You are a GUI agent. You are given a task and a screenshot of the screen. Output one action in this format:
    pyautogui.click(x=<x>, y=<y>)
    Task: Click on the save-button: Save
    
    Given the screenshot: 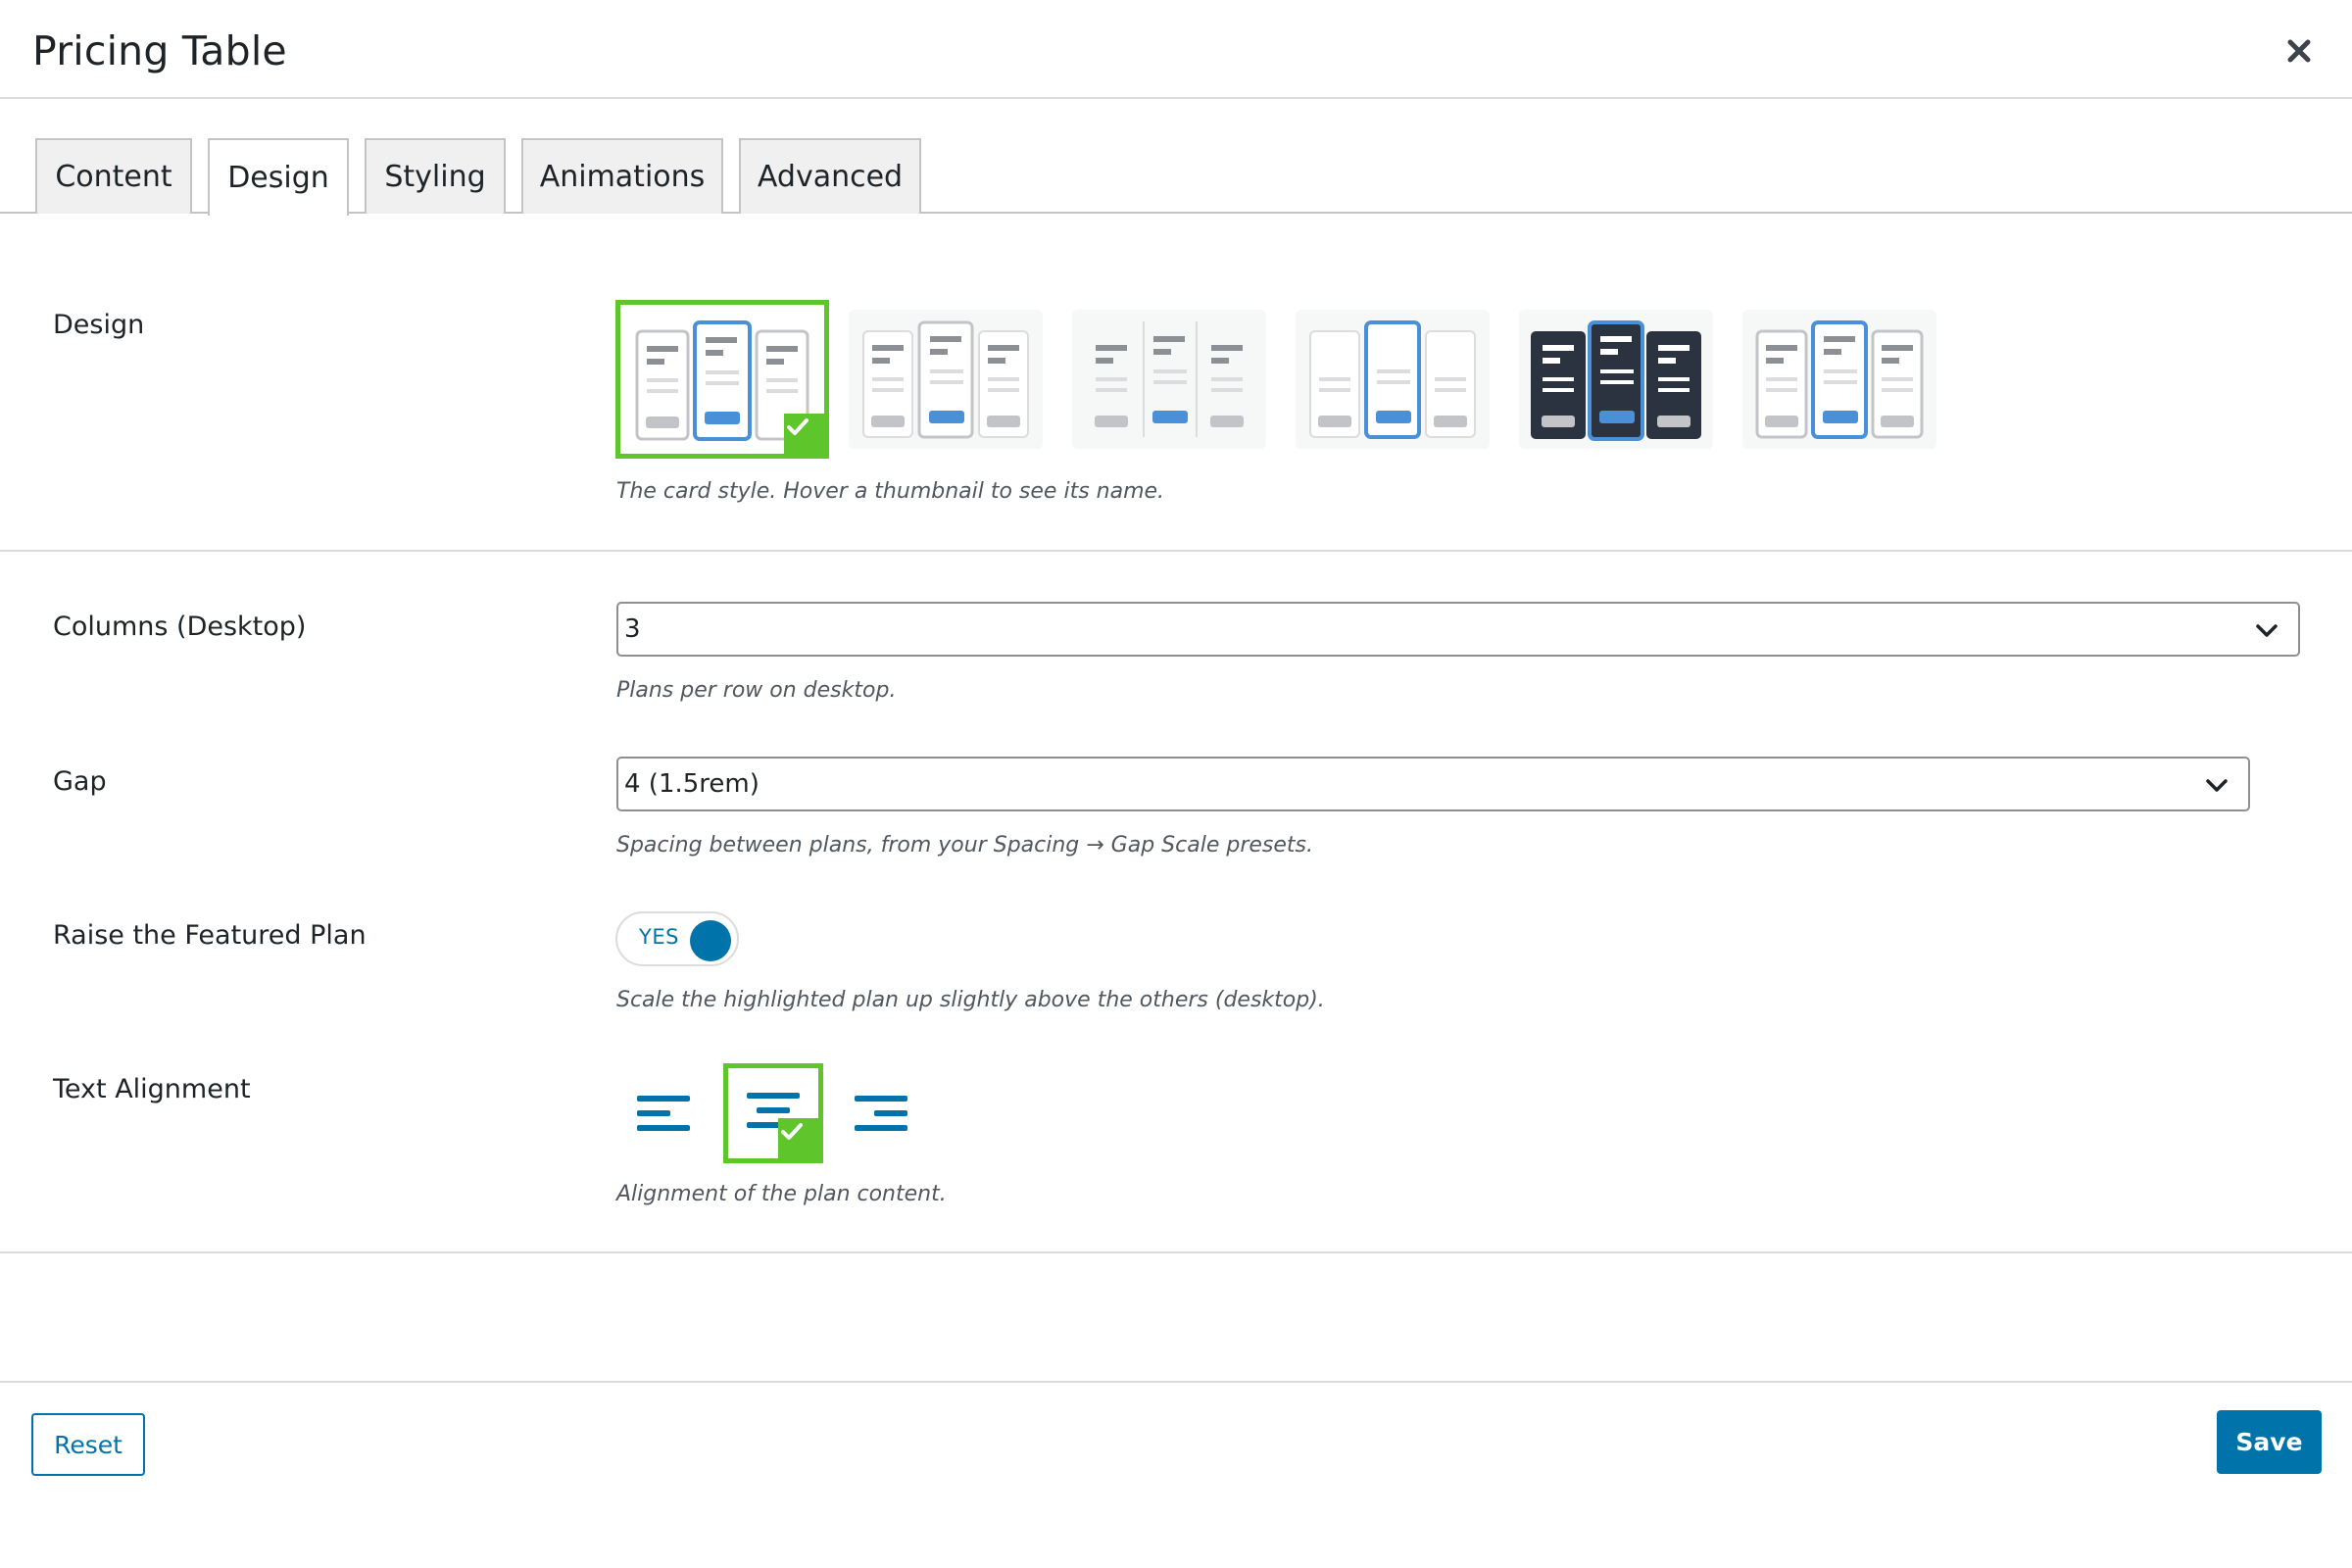 What is the action you would take?
    pyautogui.click(x=2269, y=1442)
    